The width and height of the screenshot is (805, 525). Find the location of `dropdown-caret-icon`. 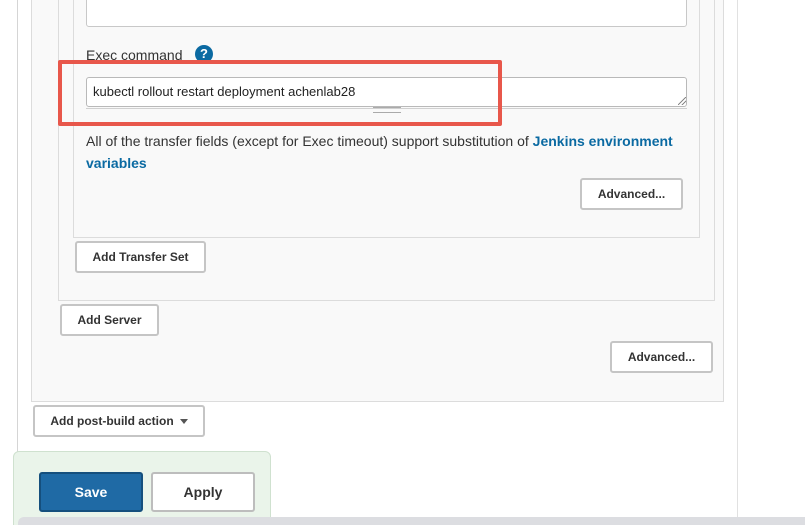

dropdown-caret-icon is located at coordinates (183, 422).